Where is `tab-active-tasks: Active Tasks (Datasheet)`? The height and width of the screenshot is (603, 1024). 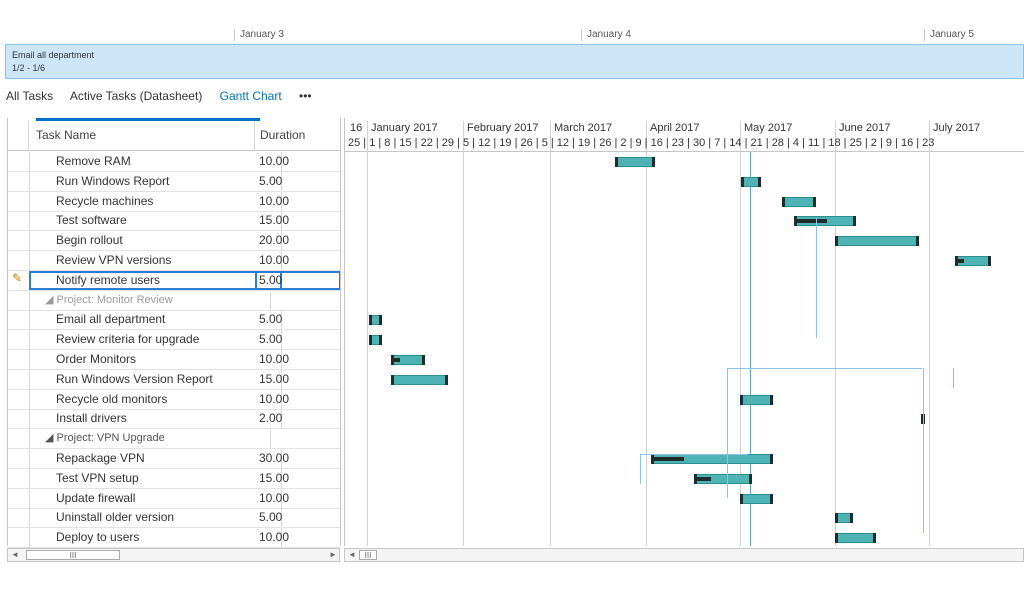 tab-active-tasks: Active Tasks (Datasheet) is located at coordinates (136, 96).